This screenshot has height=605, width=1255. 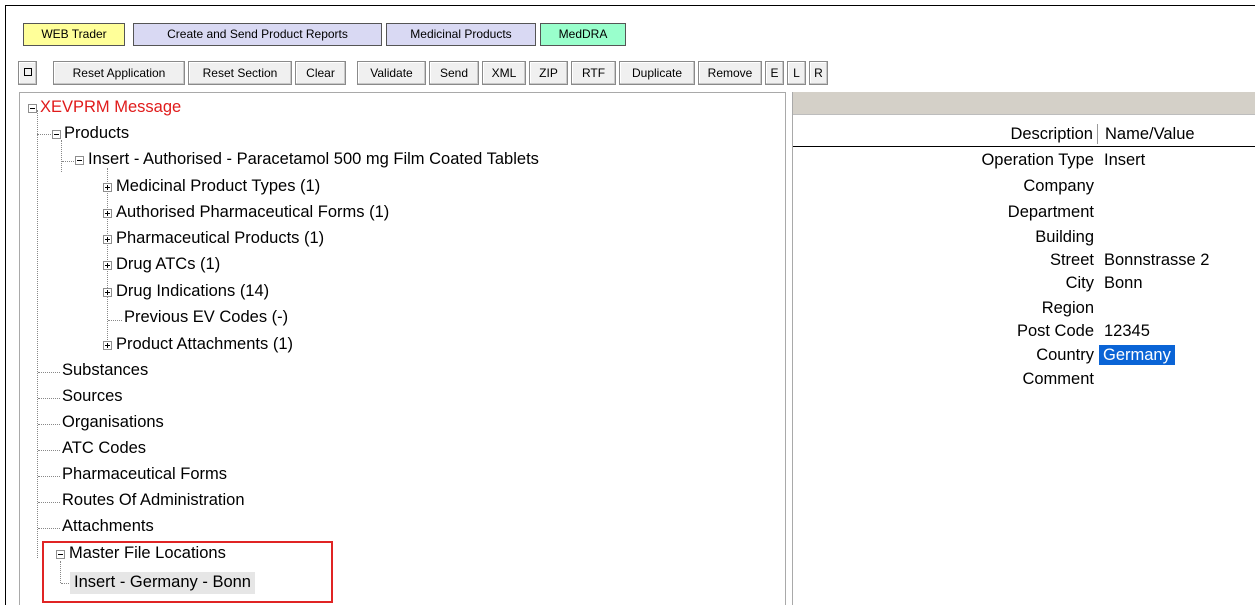 I want to click on tab-meddra: MedDRA, so click(x=583, y=34).